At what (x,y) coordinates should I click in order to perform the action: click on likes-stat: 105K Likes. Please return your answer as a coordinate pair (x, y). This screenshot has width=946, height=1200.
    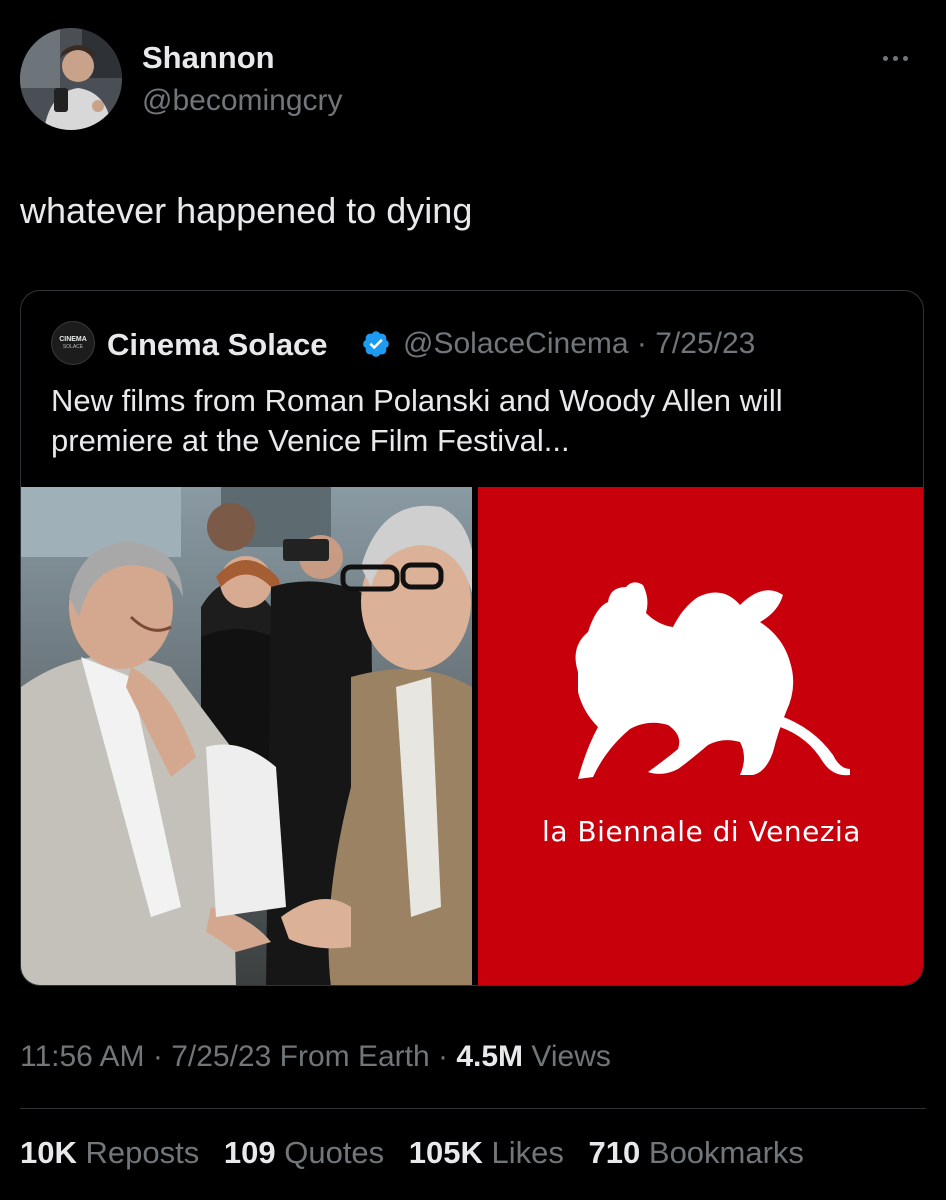
    Looking at the image, I should click on (486, 1152).